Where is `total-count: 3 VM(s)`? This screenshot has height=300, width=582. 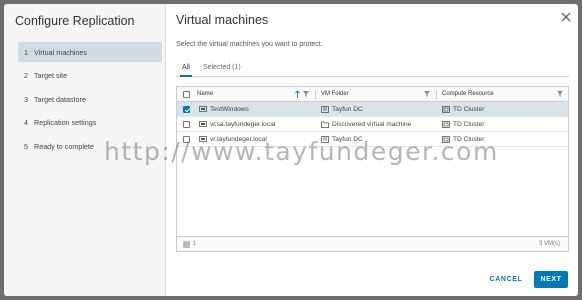 total-count: 3 VM(s) is located at coordinates (549, 244).